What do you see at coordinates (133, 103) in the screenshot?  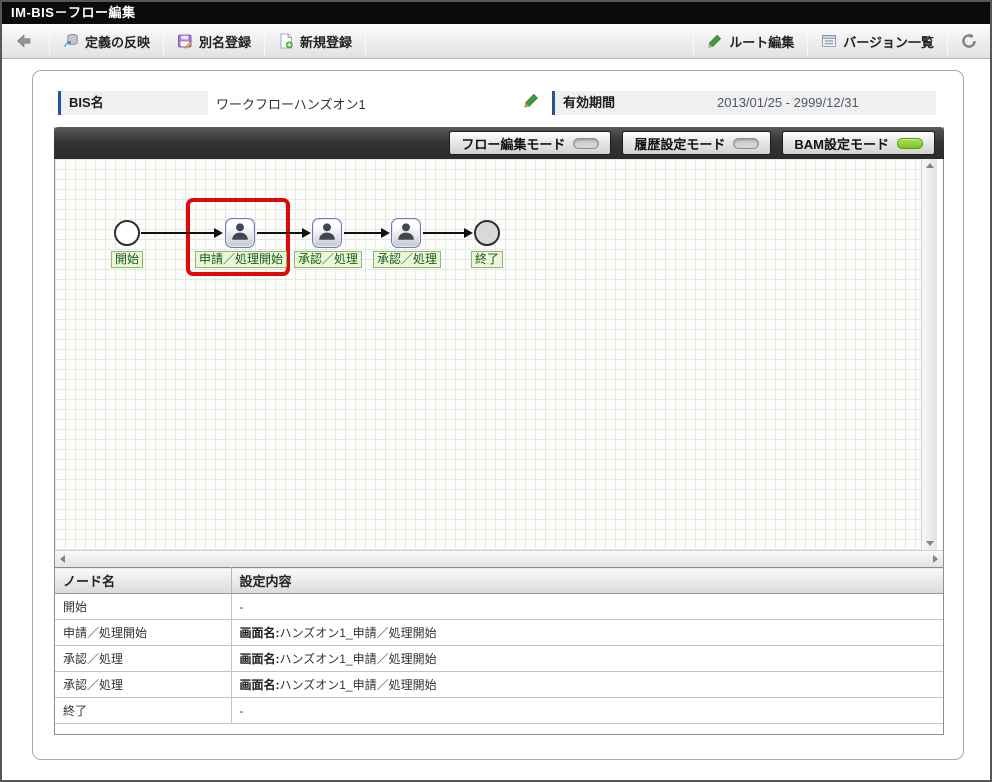 I see `bis-name-label: BIS名` at bounding box center [133, 103].